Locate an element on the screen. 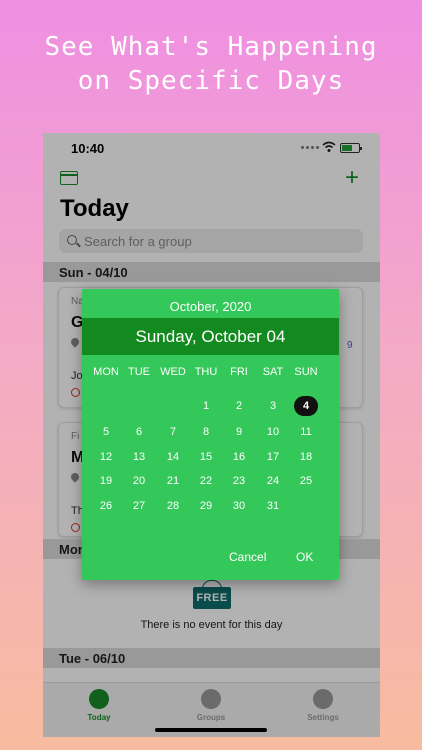 This screenshot has height=750, width=422. promo-headline: See What's Happening on Specific Days is located at coordinates (211, 64).